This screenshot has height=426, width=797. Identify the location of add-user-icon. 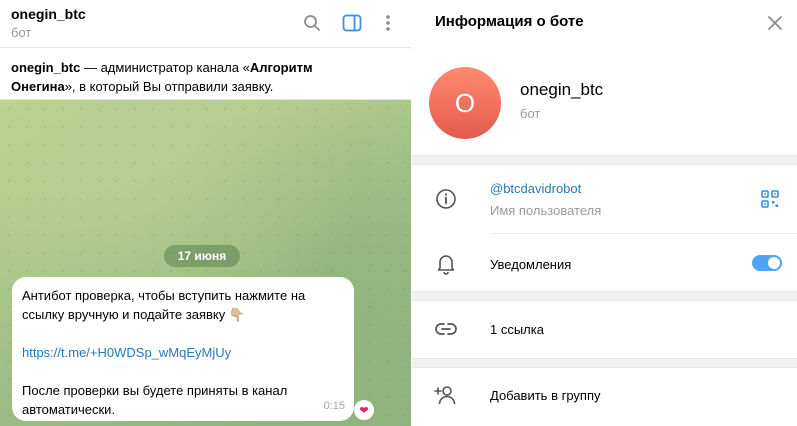
(446, 395).